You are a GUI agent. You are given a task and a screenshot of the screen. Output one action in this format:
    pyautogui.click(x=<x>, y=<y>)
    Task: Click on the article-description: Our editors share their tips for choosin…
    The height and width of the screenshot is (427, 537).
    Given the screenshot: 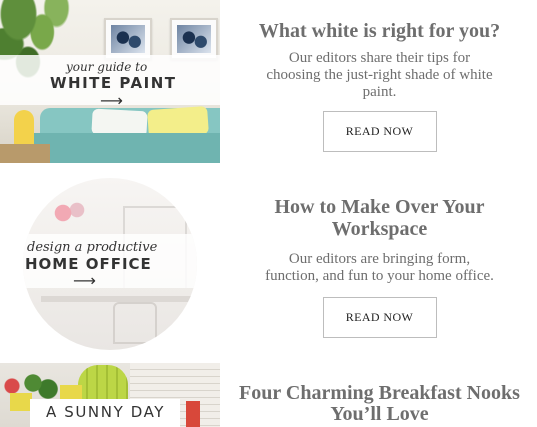 What is the action you would take?
    pyautogui.click(x=379, y=75)
    